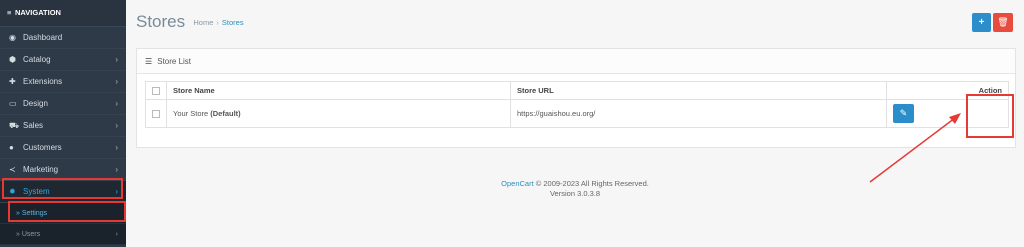  Describe the element at coordinates (947, 113) in the screenshot. I see `action-cell: ✎` at that location.